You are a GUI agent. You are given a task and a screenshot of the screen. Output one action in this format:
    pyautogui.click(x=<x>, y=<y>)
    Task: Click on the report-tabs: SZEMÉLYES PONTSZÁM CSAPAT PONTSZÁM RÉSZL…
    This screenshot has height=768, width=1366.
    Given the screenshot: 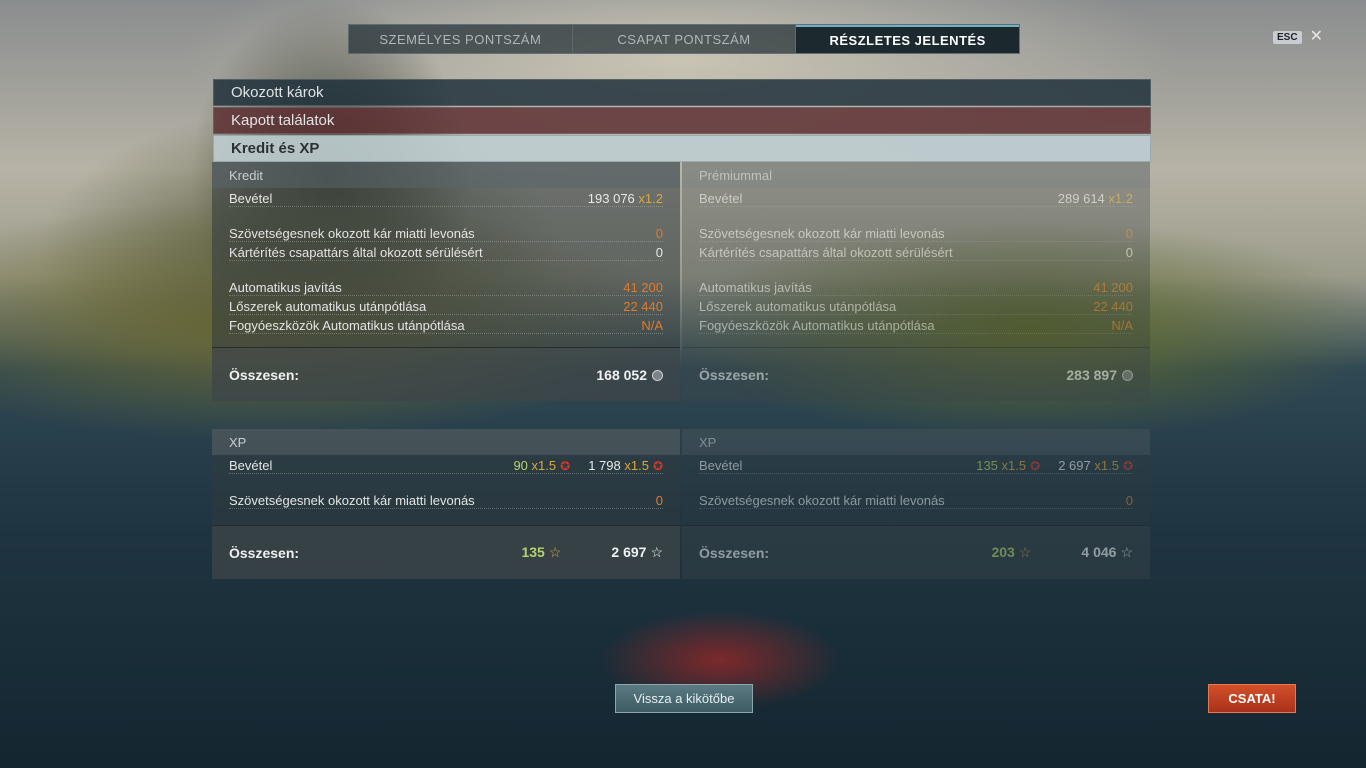 What is the action you would take?
    pyautogui.click(x=684, y=39)
    